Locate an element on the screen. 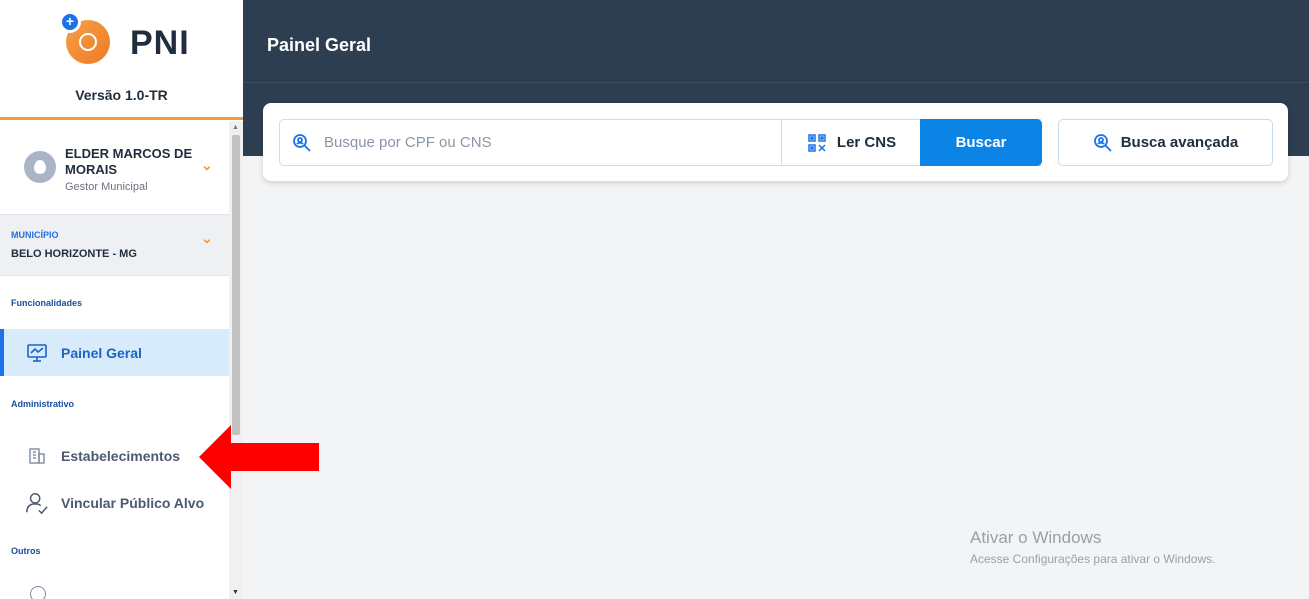 Image resolution: width=1309 pixels, height=599 pixels. read-cns-label: Ler CNS is located at coordinates (866, 142).